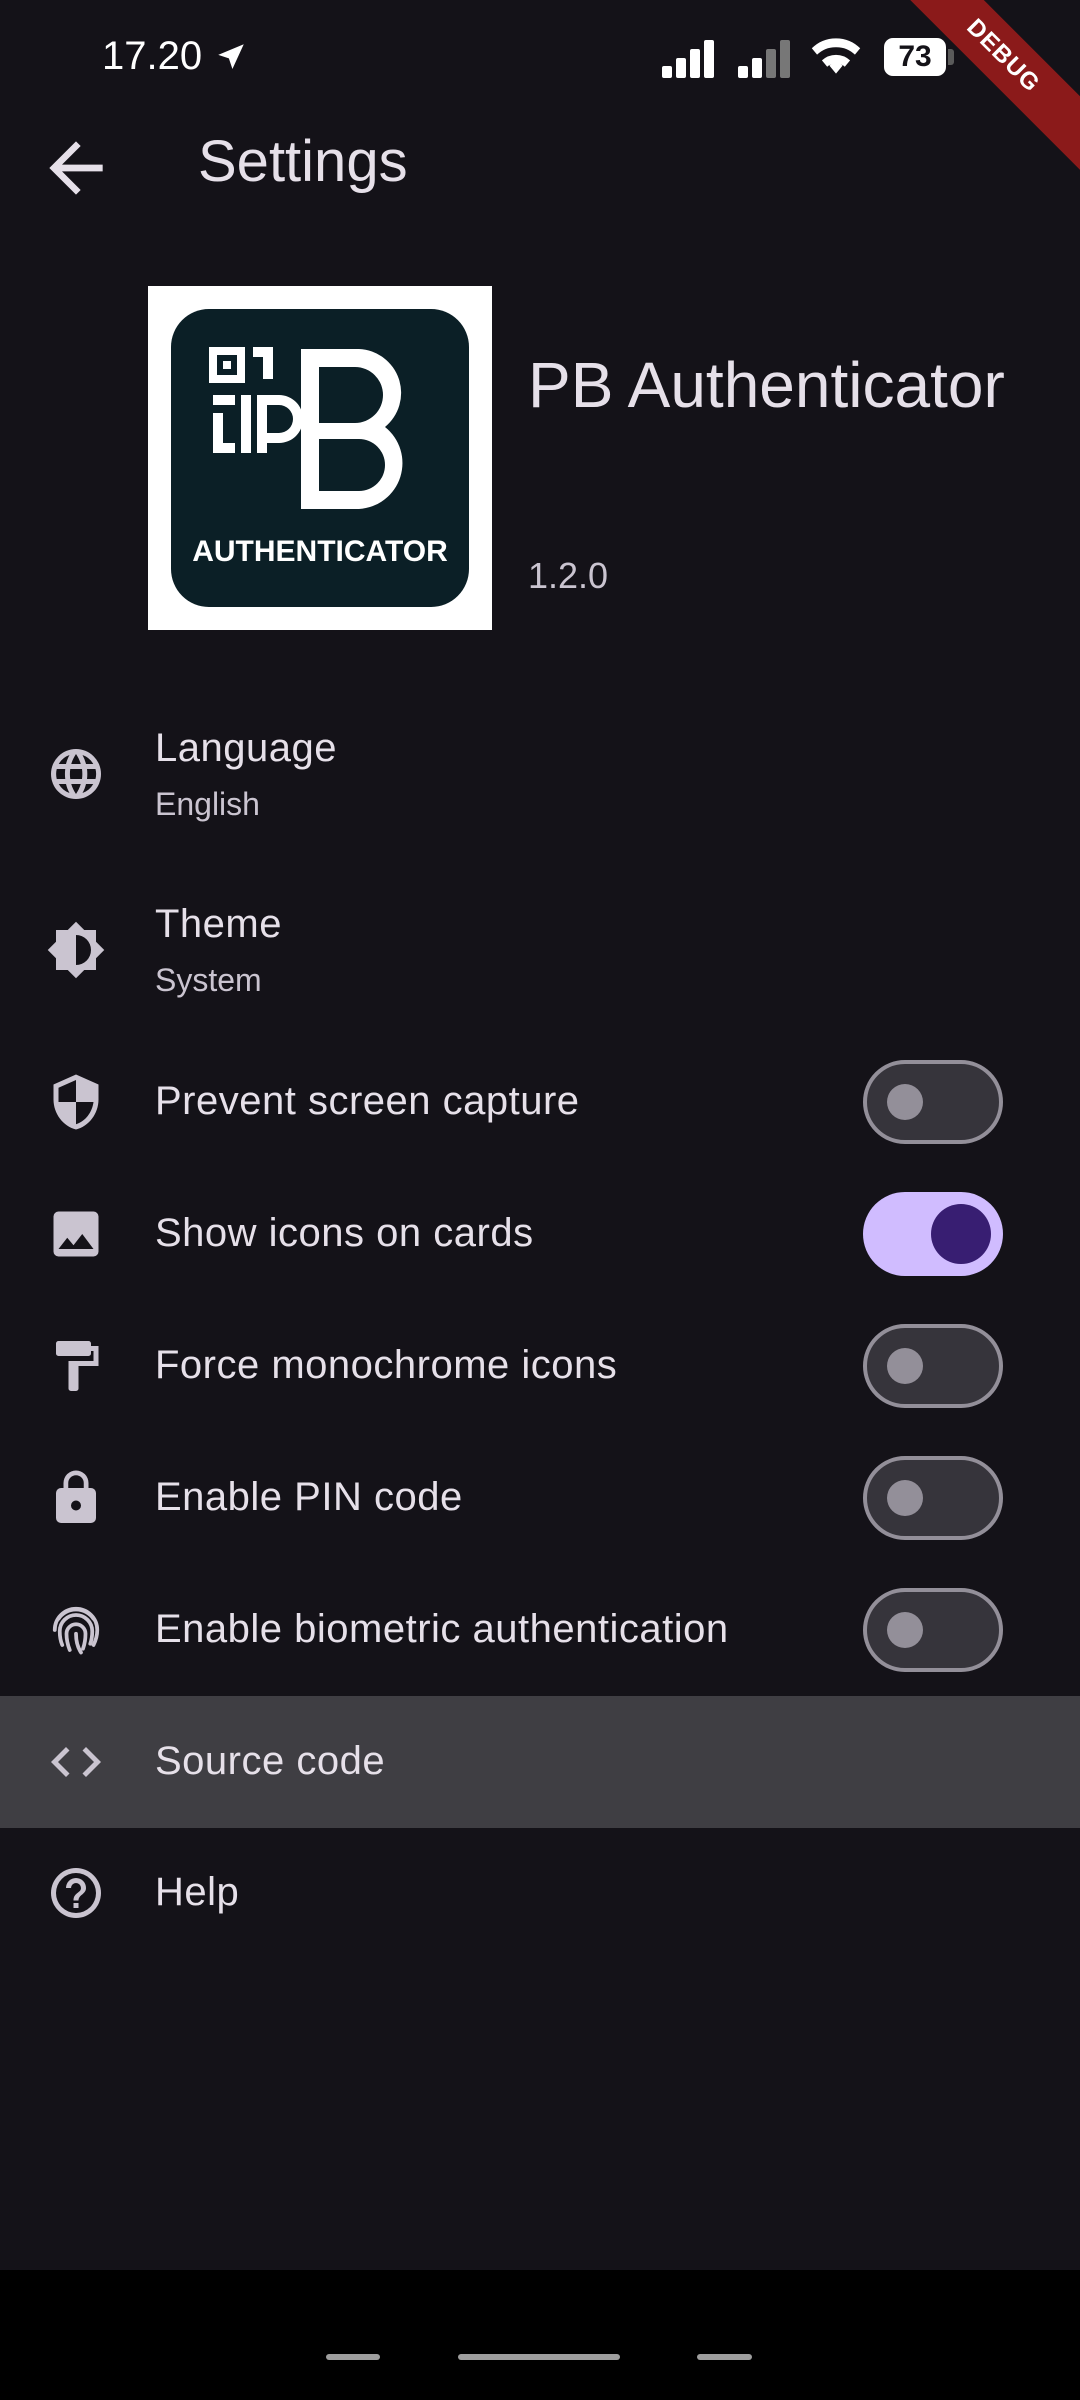 This screenshot has width=1080, height=2400. I want to click on paint-roller-icon, so click(77, 1366).